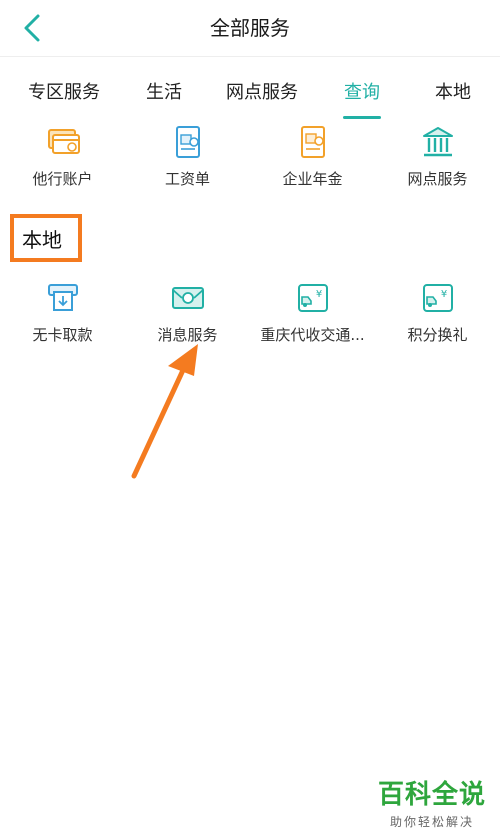 This screenshot has width=500, height=840. I want to click on section-title-local: 本地, so click(42, 240).